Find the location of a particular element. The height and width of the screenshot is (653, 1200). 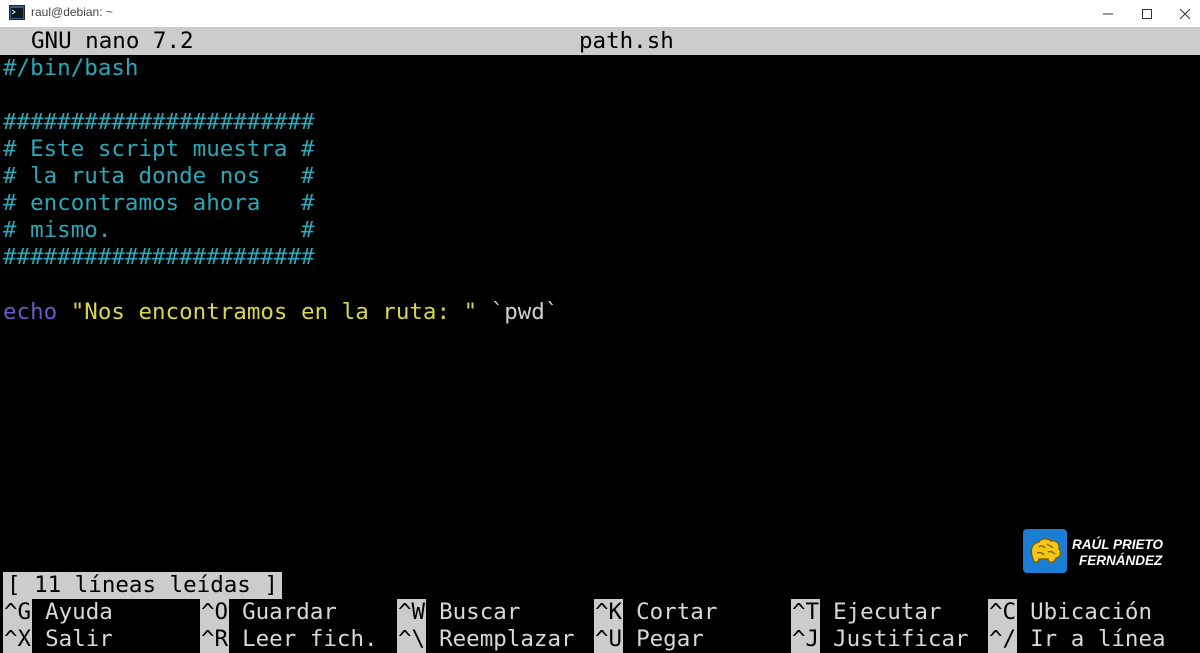

shortcut-help: ^G Ayuda is located at coordinates (58, 612).